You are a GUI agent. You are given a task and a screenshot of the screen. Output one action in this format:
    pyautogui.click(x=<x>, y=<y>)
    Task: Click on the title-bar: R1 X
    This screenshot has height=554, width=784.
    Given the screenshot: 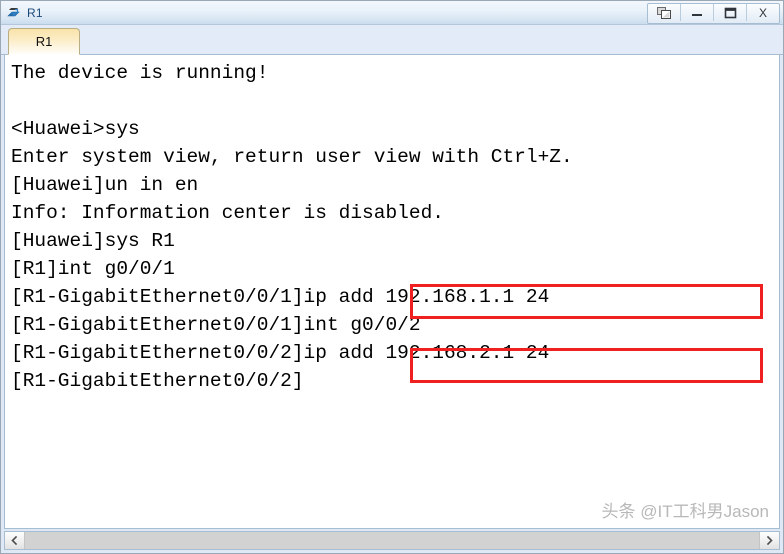 What is the action you would take?
    pyautogui.click(x=392, y=13)
    